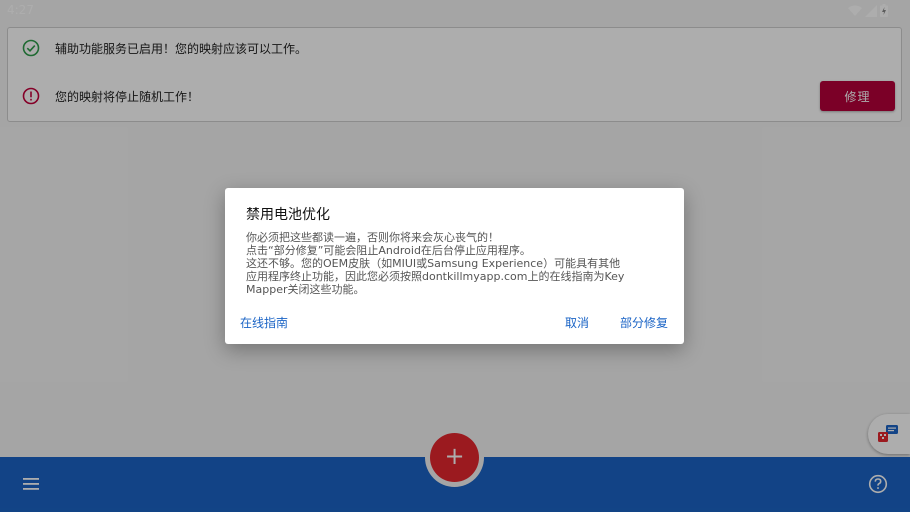 This screenshot has width=910, height=512. I want to click on dialog-message-line: Mapper关闭这些功能。, so click(305, 289).